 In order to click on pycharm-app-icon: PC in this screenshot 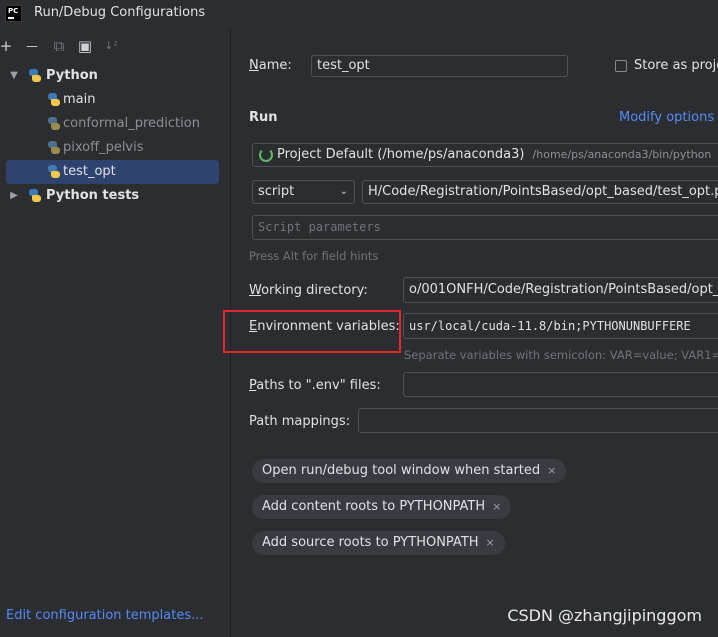, I will do `click(13, 13)`.